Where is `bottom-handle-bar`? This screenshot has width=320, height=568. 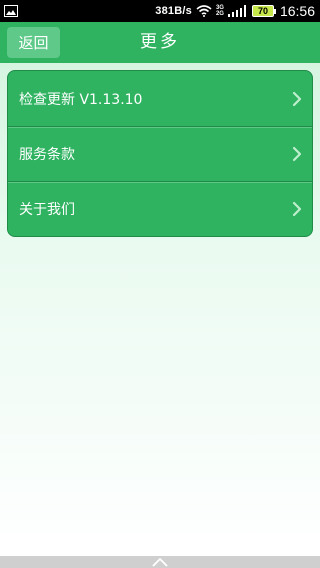
bottom-handle-bar is located at coordinates (160, 562).